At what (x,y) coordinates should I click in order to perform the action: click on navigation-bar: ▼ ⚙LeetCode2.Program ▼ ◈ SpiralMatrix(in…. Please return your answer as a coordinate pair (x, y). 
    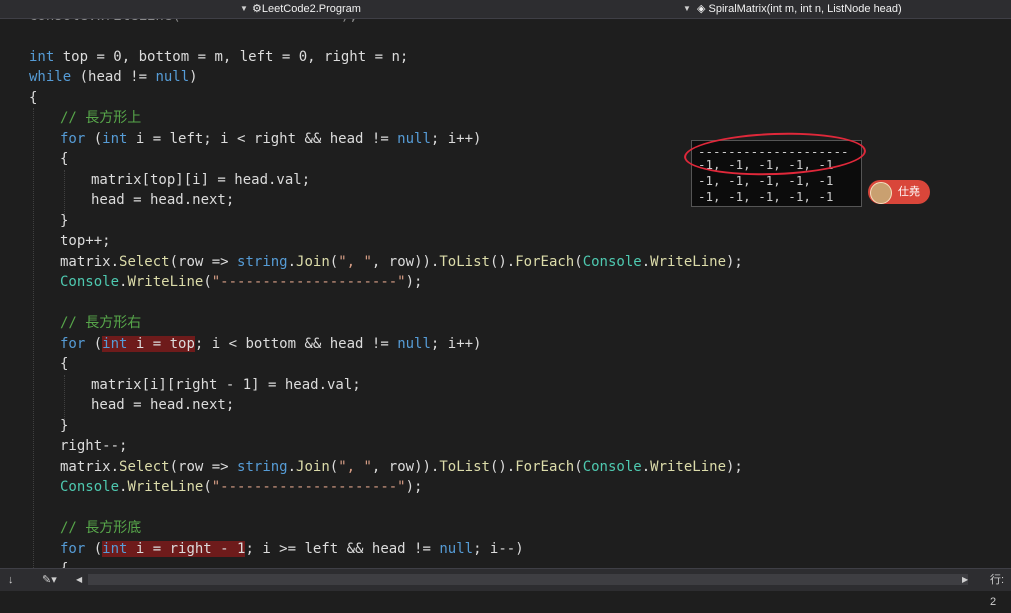
    Looking at the image, I should click on (505, 9).